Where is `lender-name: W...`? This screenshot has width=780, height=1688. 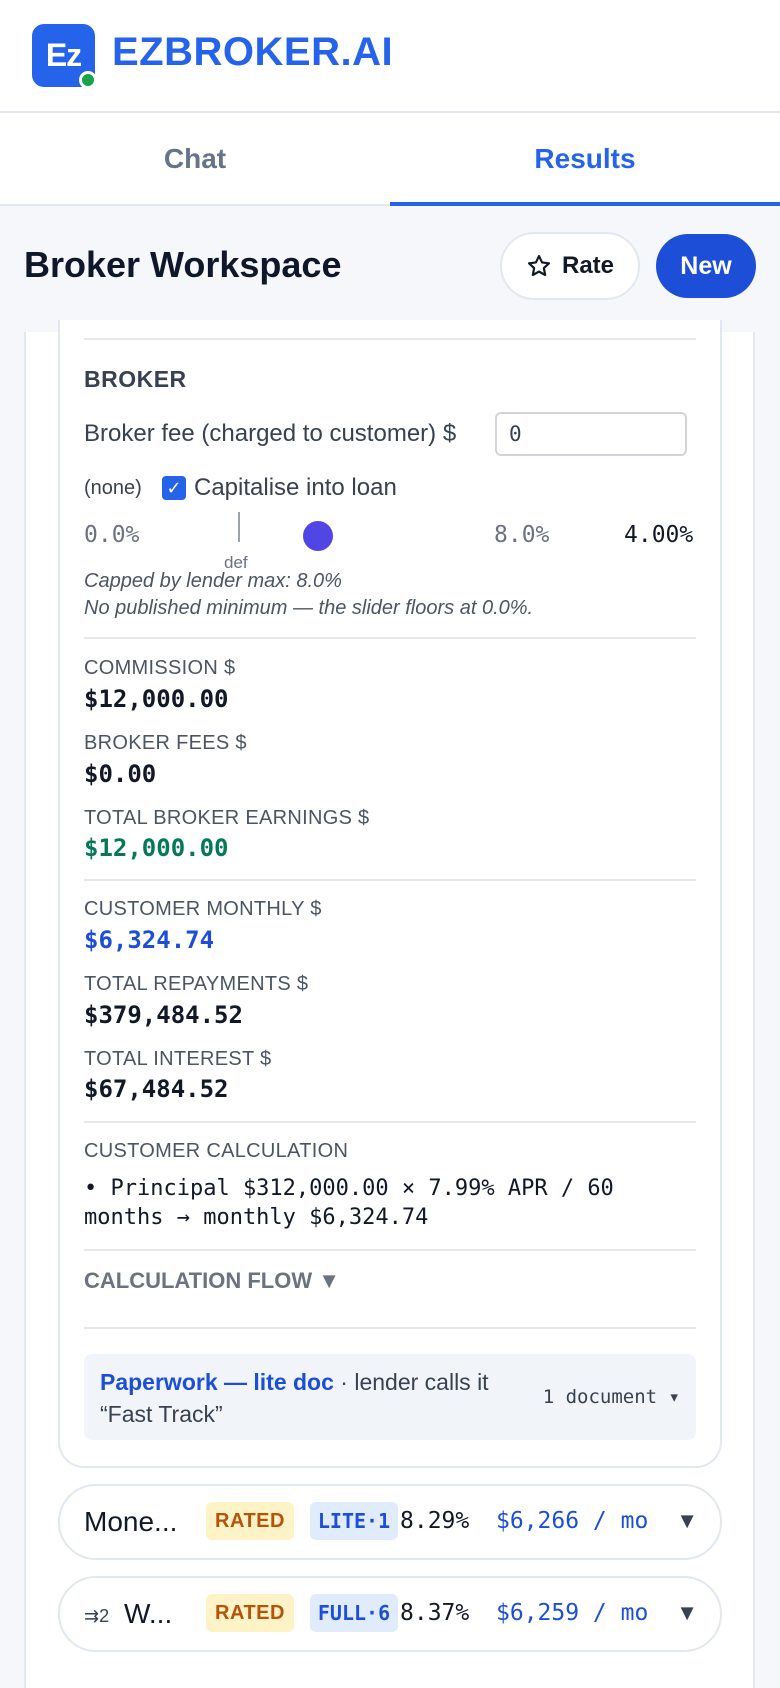
lender-name: W... is located at coordinates (148, 1613).